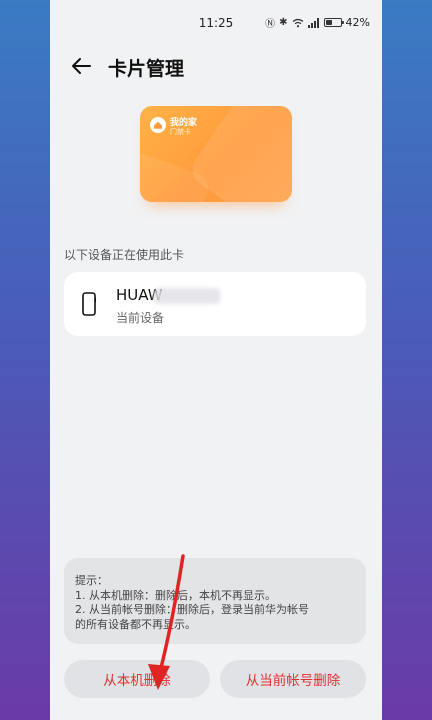 This screenshot has height=720, width=432. What do you see at coordinates (91, 580) in the screenshot?
I see `tips-heading: 提示：` at bounding box center [91, 580].